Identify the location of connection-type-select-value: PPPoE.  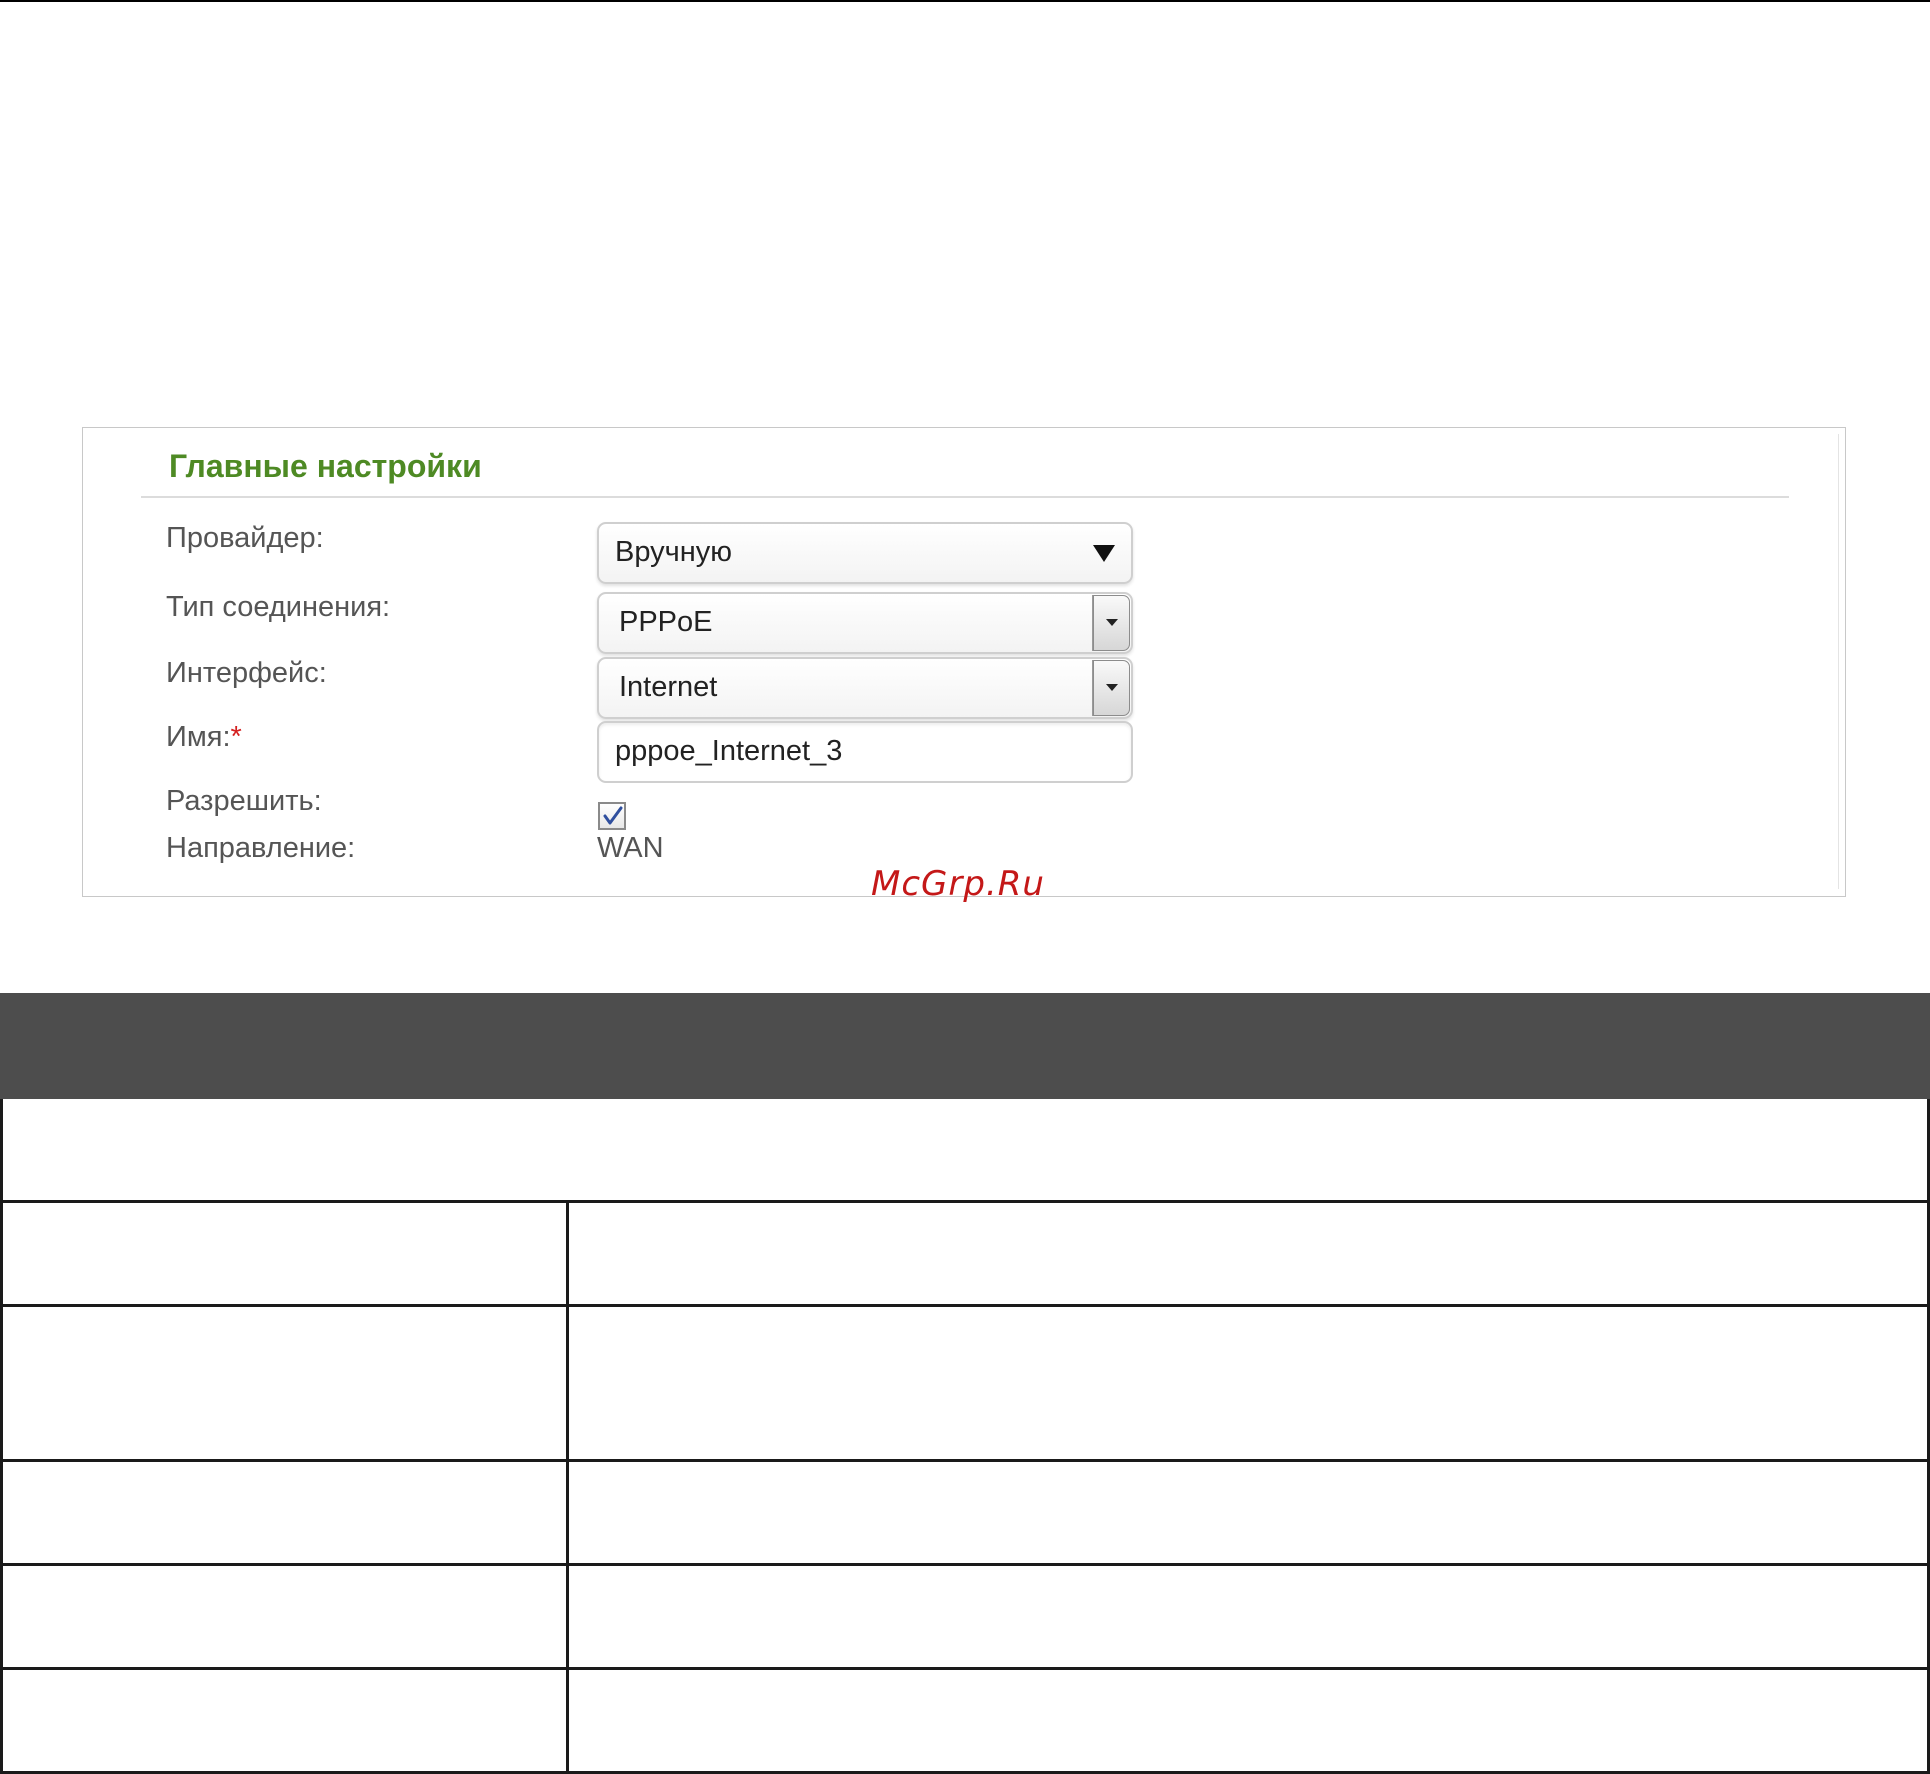
(666, 622).